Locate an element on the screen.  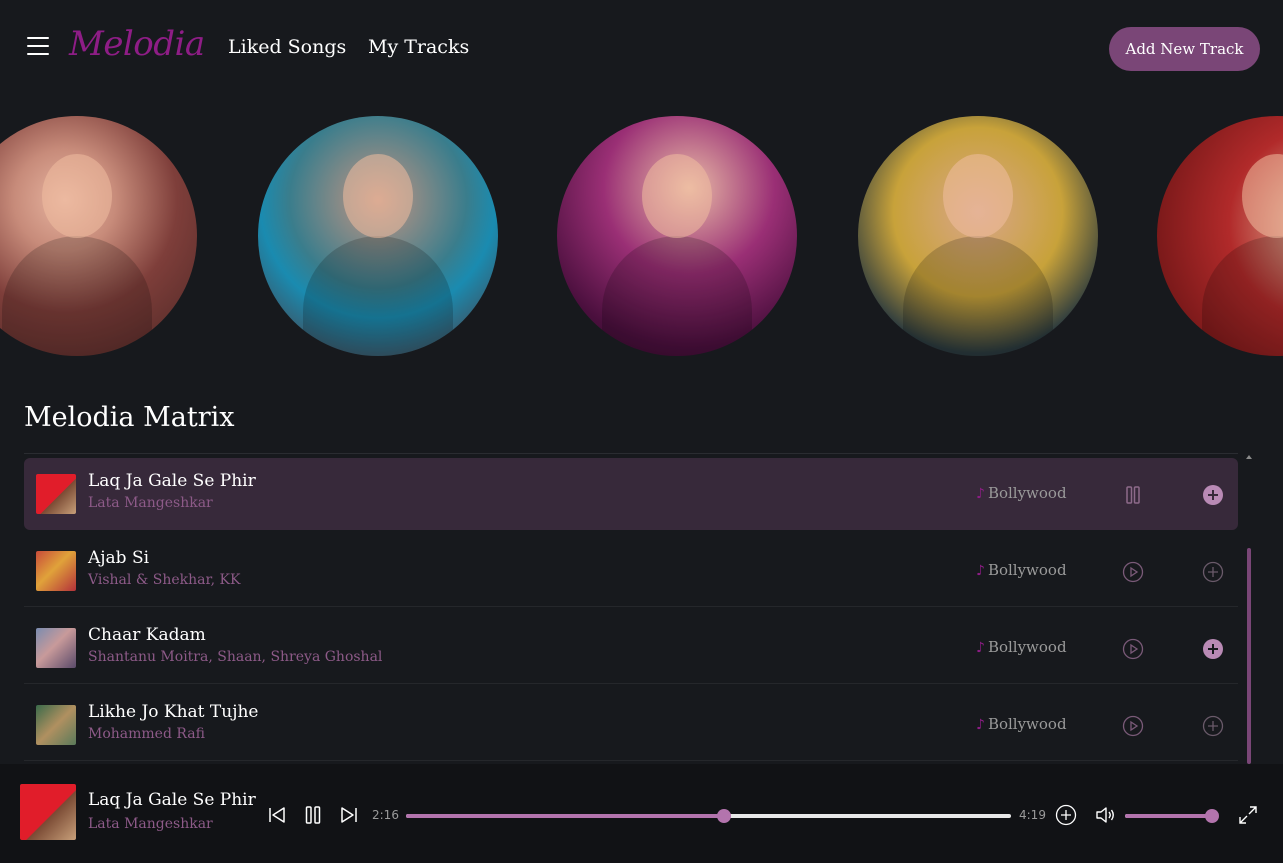
track-title: Chaar Kadam is located at coordinates (147, 635).